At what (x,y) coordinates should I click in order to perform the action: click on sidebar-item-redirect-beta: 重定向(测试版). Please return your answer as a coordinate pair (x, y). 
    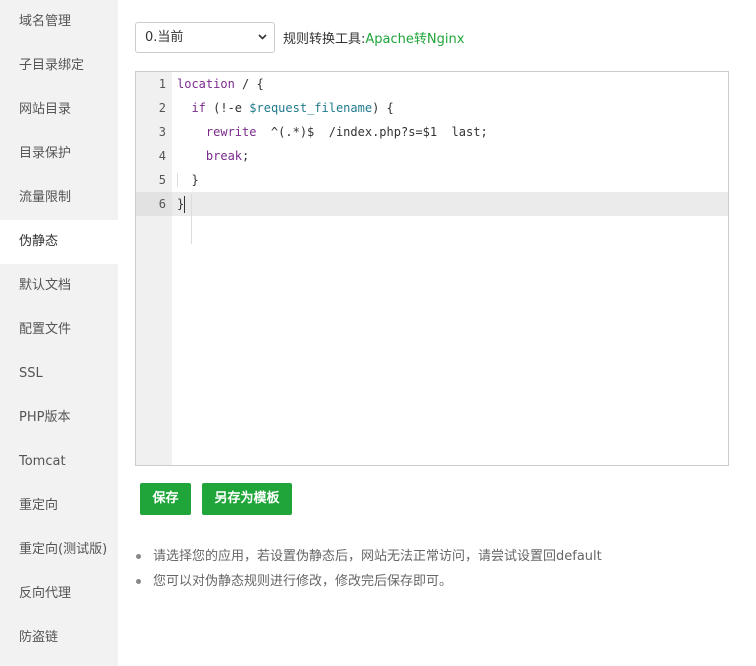
    Looking at the image, I should click on (59, 550).